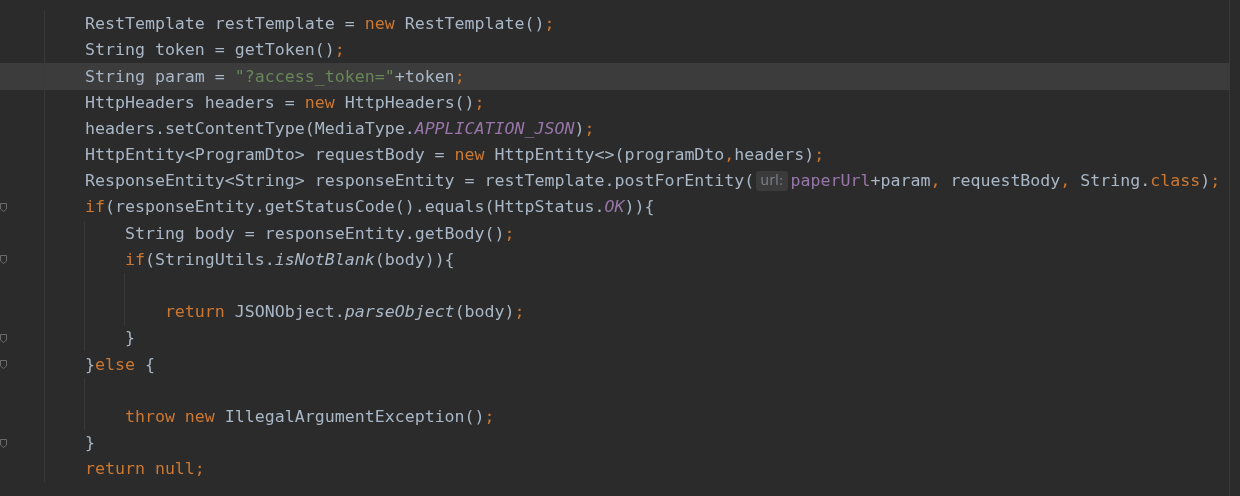  What do you see at coordinates (284, 102) in the screenshot?
I see `code-line: HttpHeaders headers = new HttpHeaders();` at bounding box center [284, 102].